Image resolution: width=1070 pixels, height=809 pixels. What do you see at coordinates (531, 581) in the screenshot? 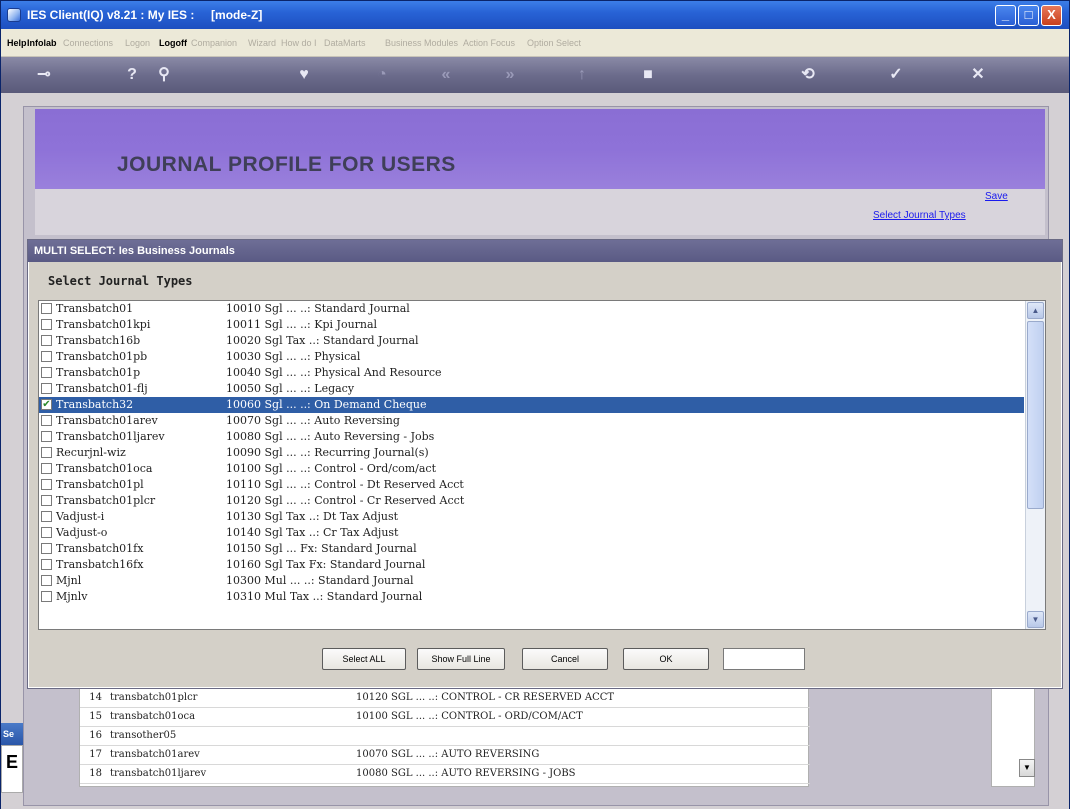
I see `list-item: Mjnl 10300 Mul ... ..: Standard Journal` at bounding box center [531, 581].